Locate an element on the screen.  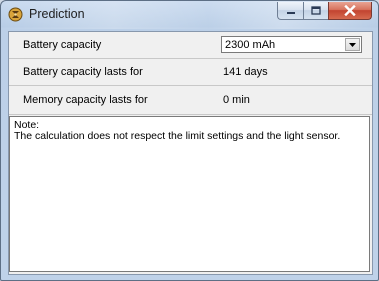
chevron-down-icon is located at coordinates (352, 45).